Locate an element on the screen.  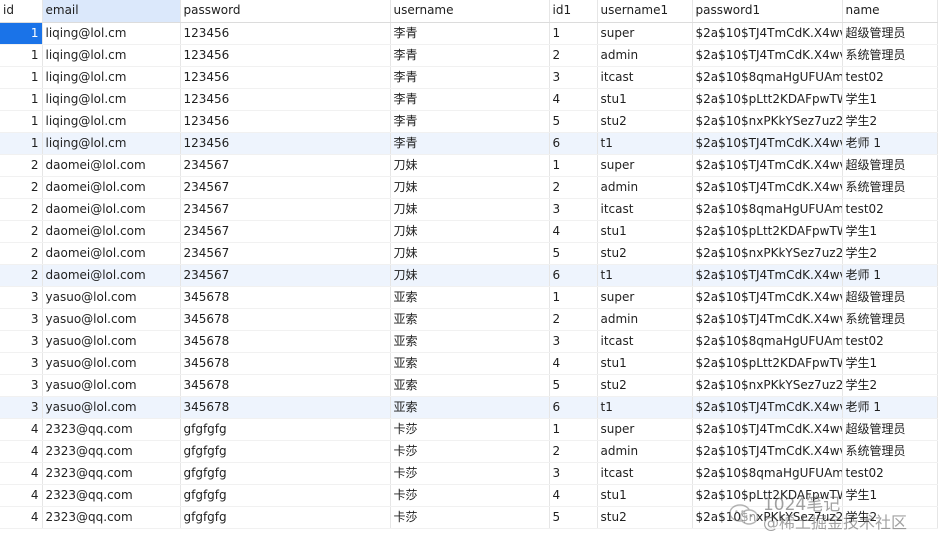
column-header-id1: id1 is located at coordinates (573, 11).